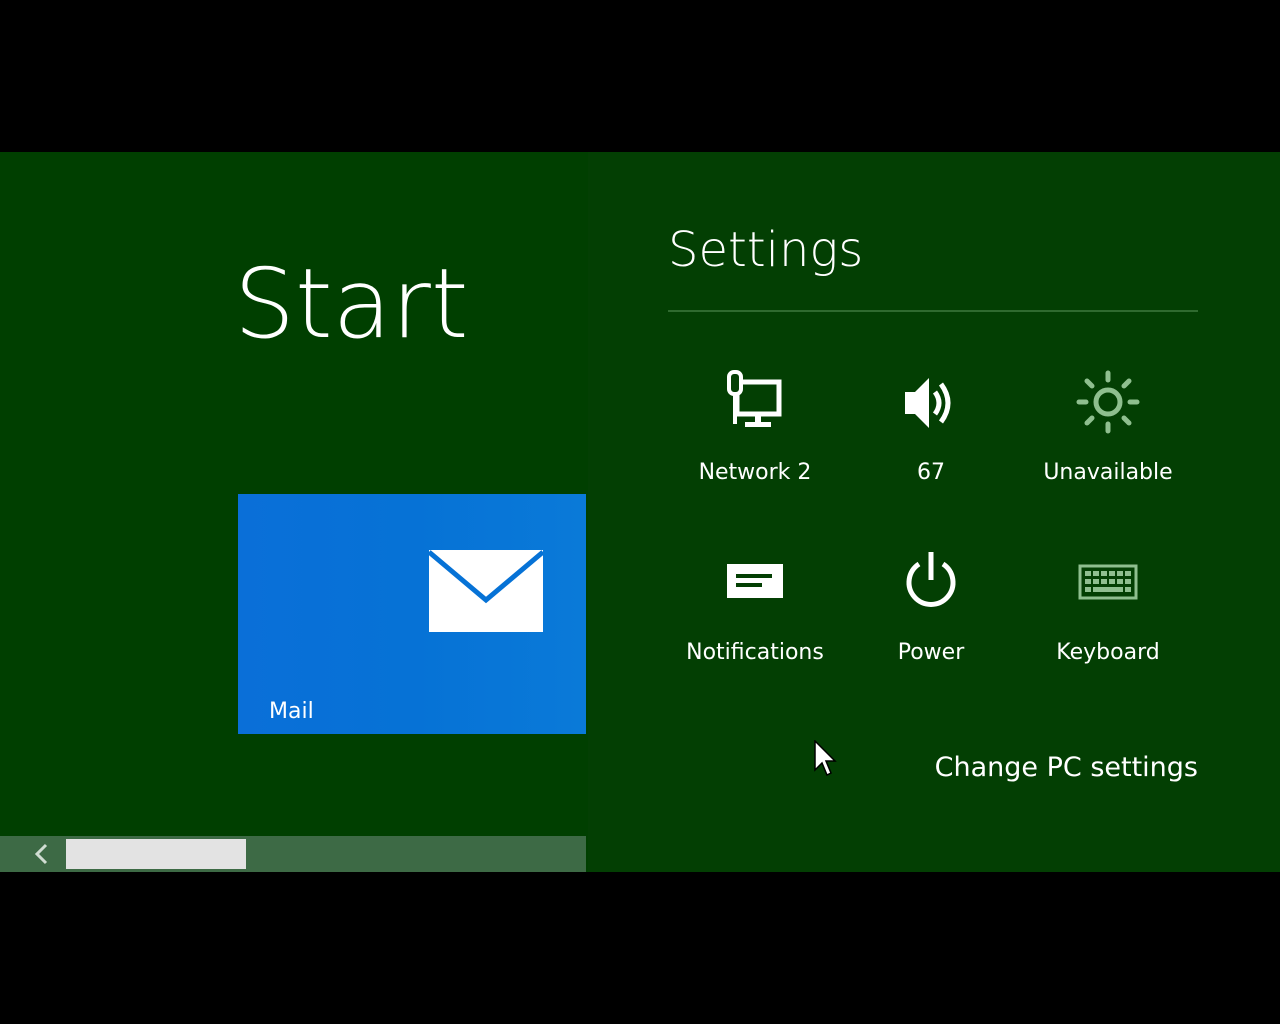 The height and width of the screenshot is (1024, 1280). I want to click on change-pc-settings-link: Change PC settings, so click(1066, 767).